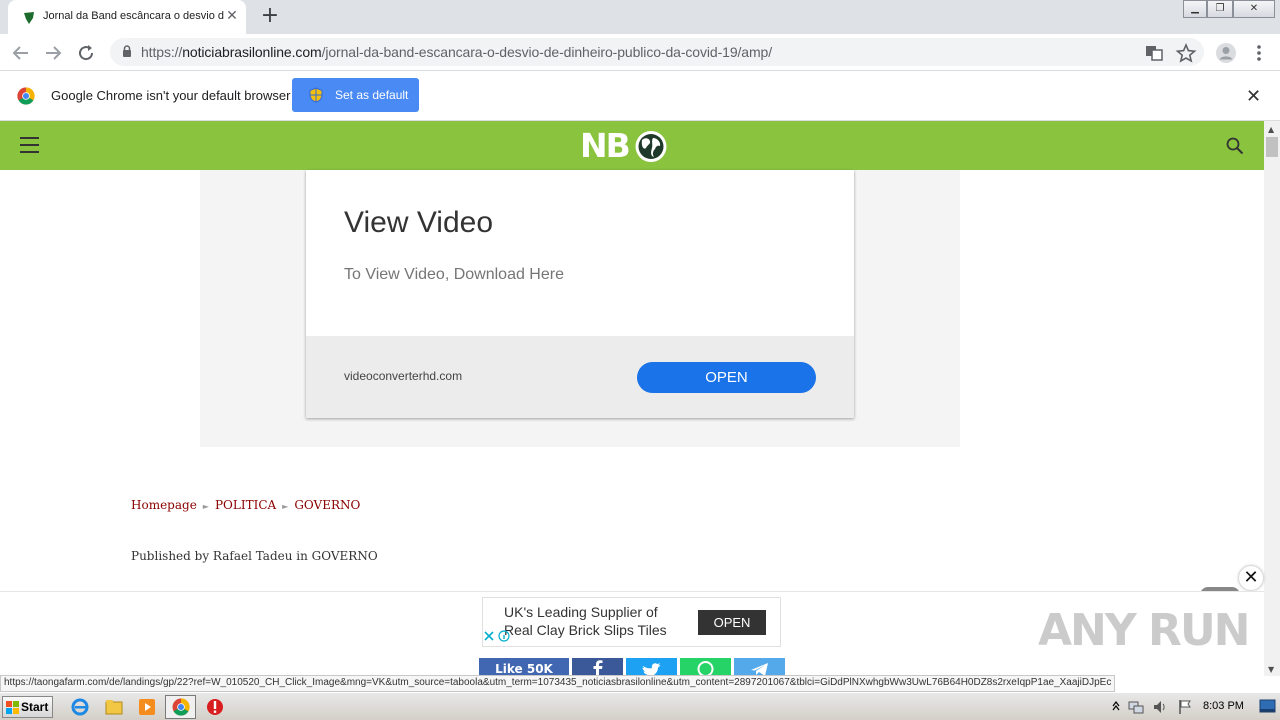  Describe the element at coordinates (164, 505) in the screenshot. I see `breadcrumb-homepage: Homepage` at that location.